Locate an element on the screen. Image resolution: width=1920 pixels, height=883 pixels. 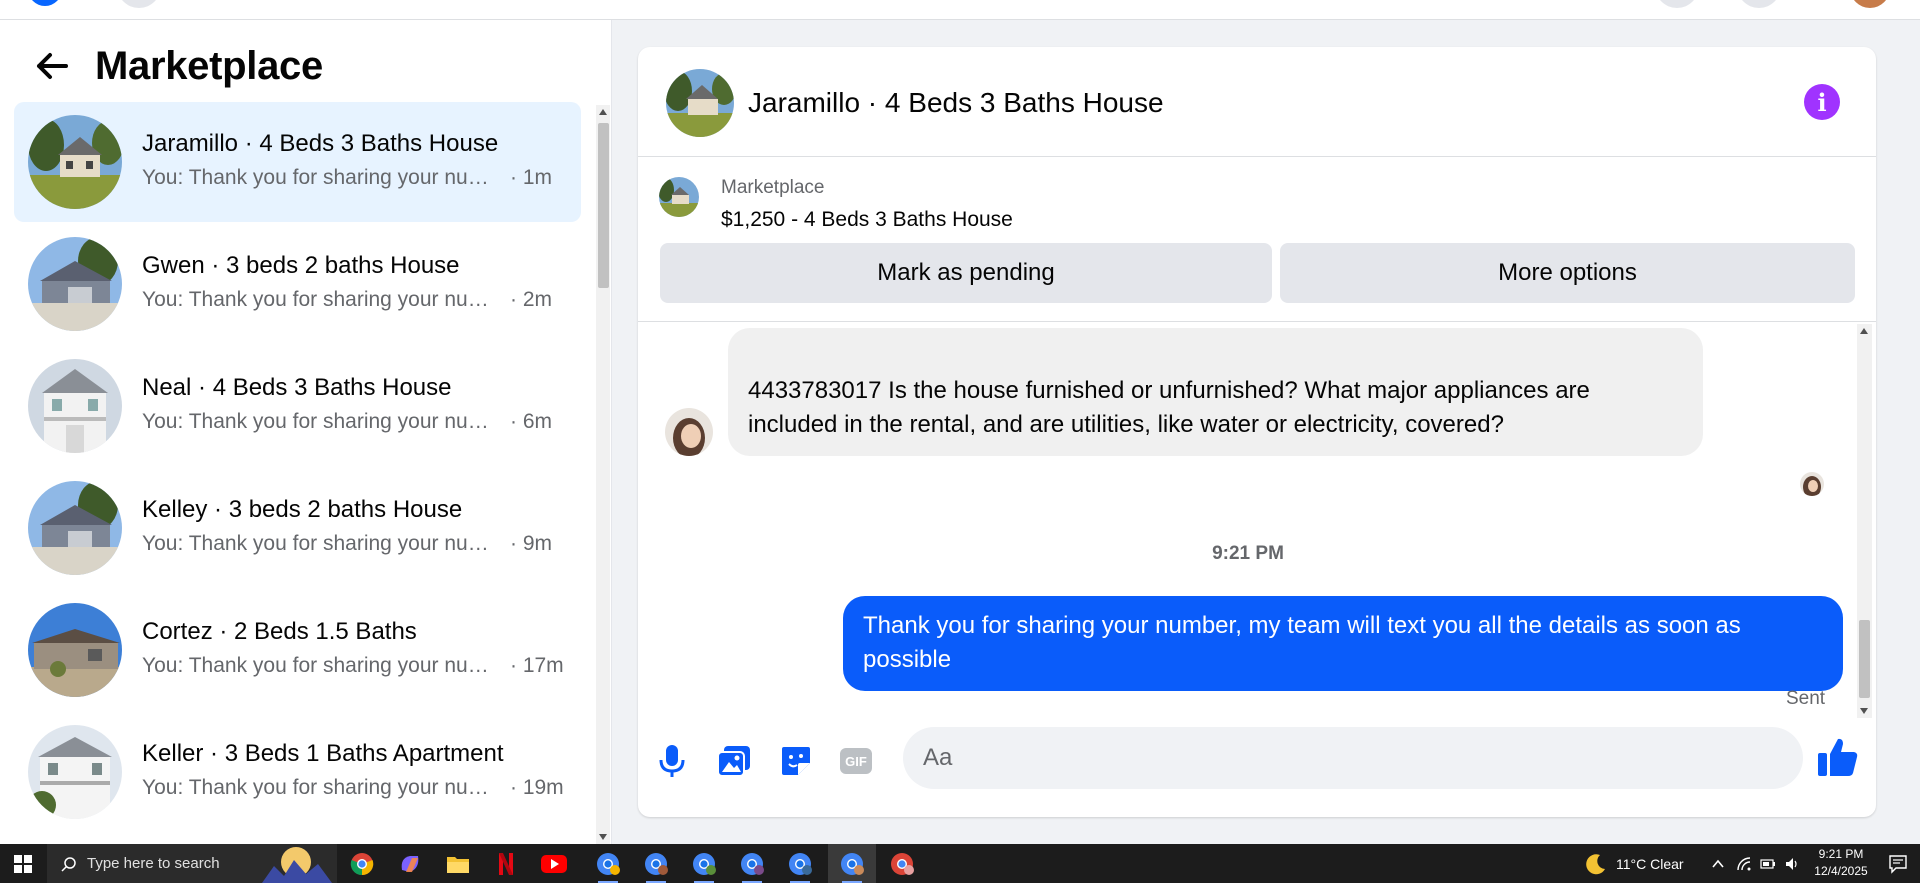
conversation-list-scrollbar is located at coordinates (603, 474).